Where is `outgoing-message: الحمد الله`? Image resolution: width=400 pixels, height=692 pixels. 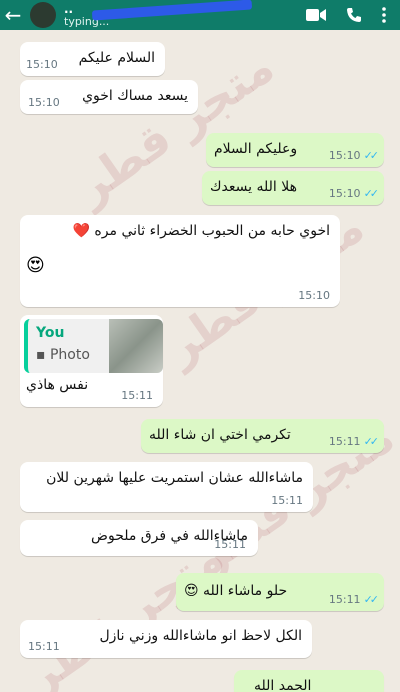
outgoing-message: الحمد الله is located at coordinates (309, 681).